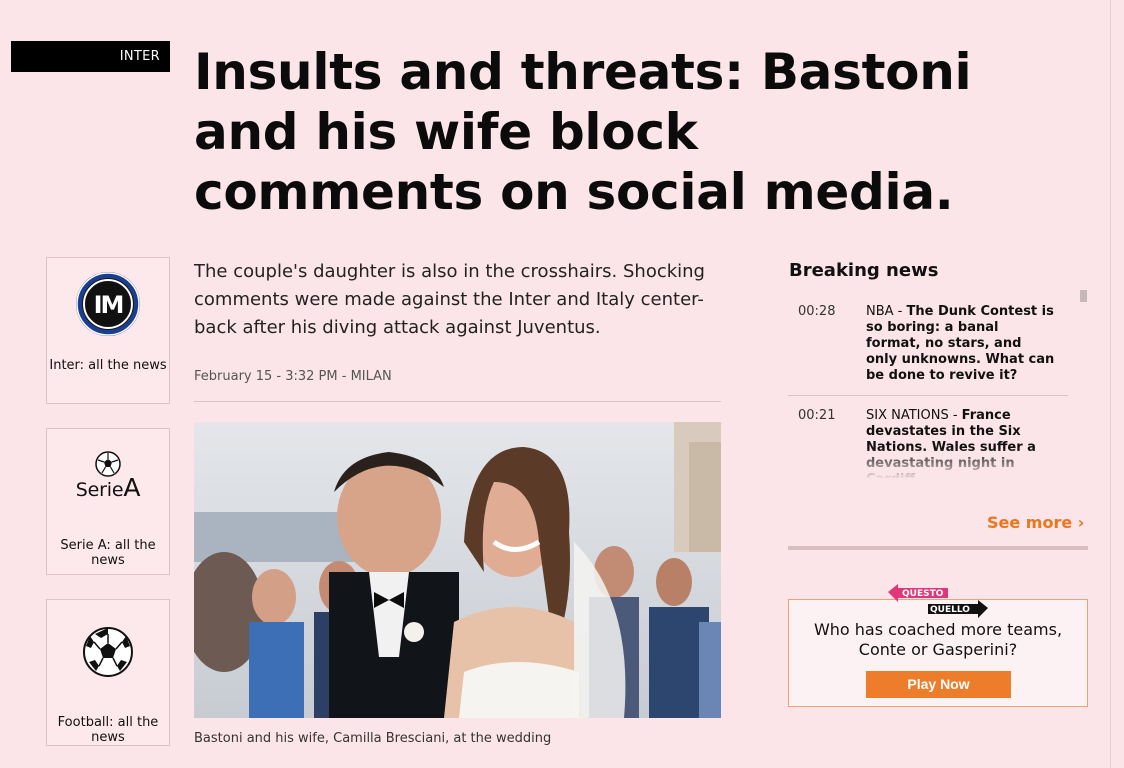  Describe the element at coordinates (108, 730) in the screenshot. I see `sidebar-card-label: Football: all the news` at that location.